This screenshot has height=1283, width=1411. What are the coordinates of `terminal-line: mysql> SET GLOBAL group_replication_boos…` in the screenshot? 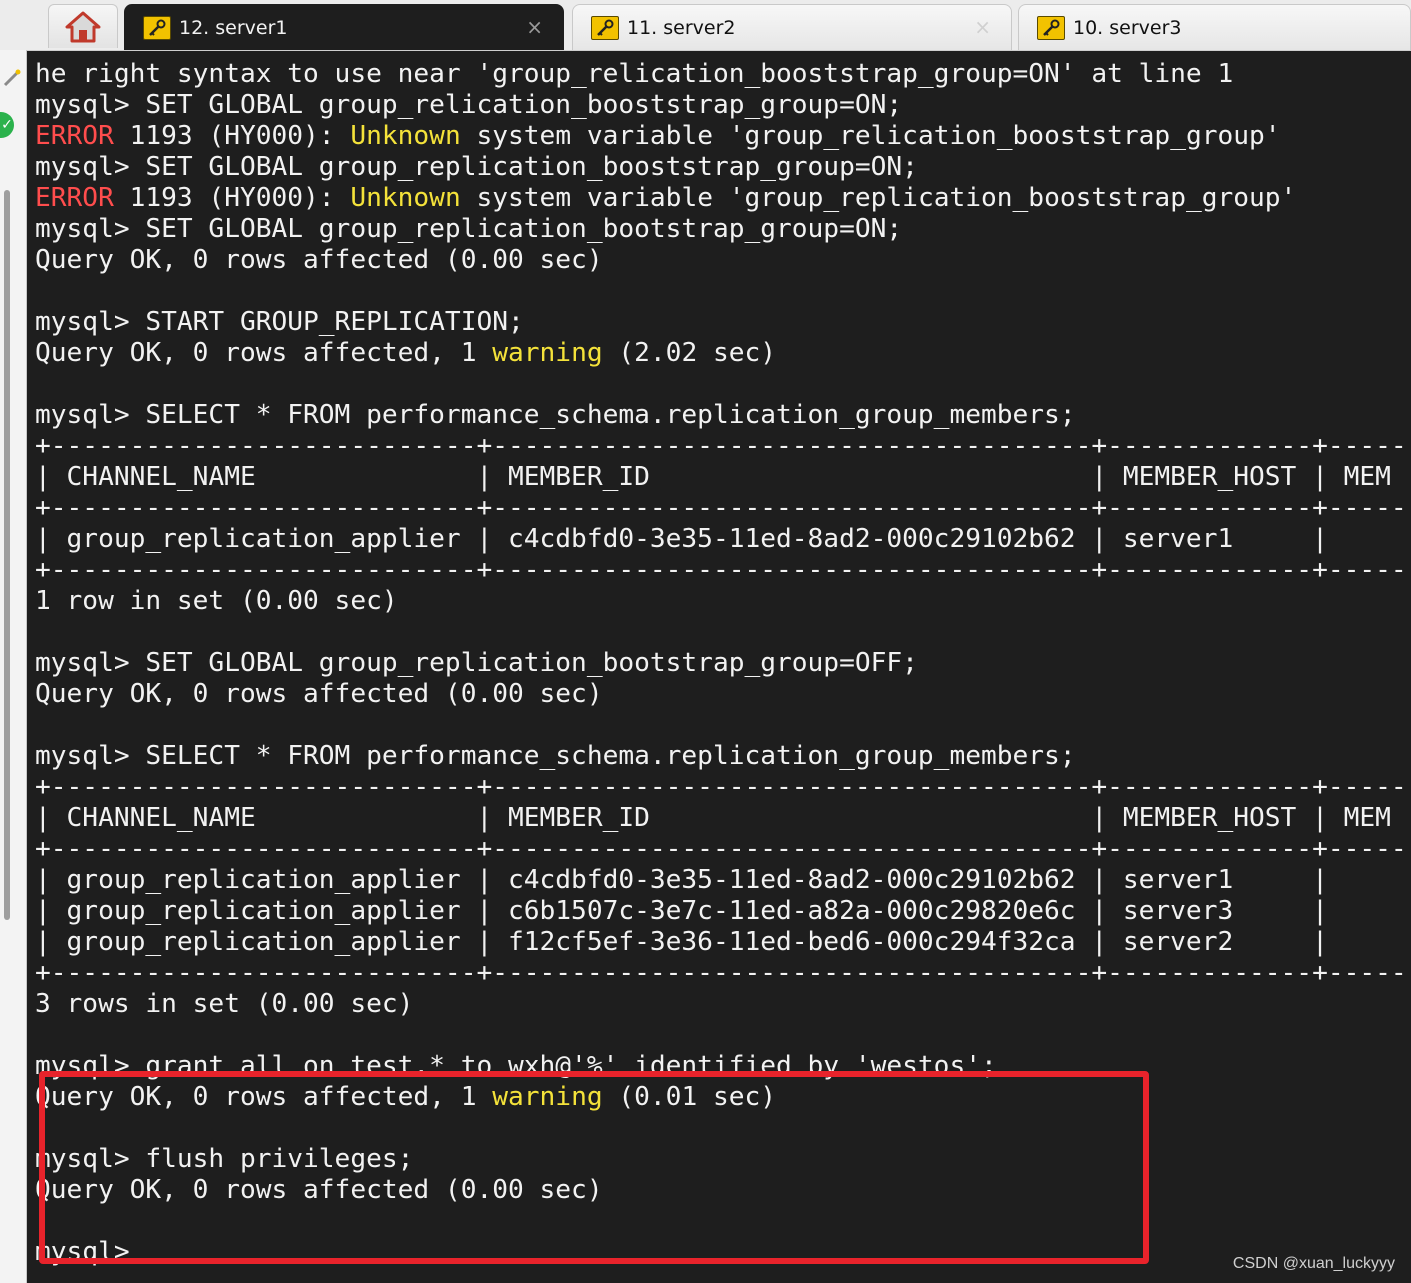 It's located at (476, 167).